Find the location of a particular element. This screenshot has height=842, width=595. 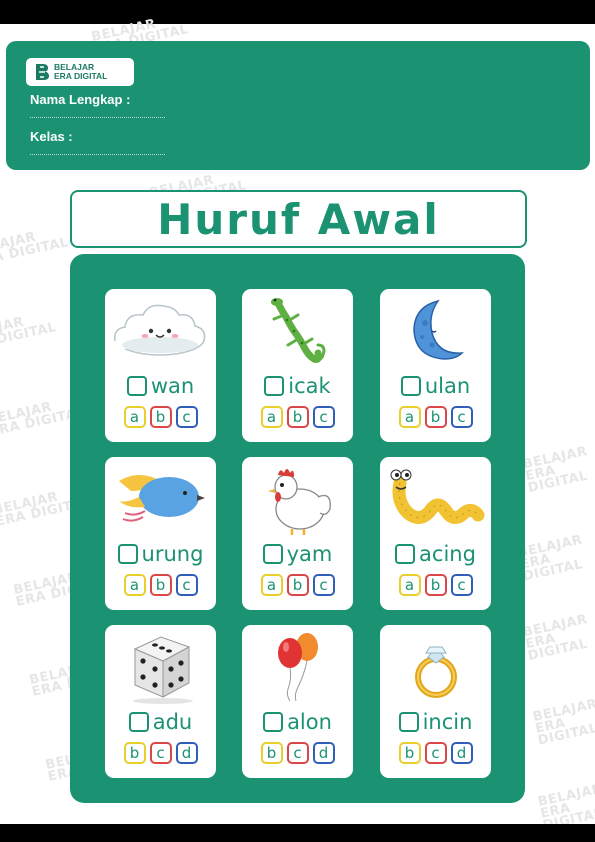

word-fragment: alon is located at coordinates (309, 722).